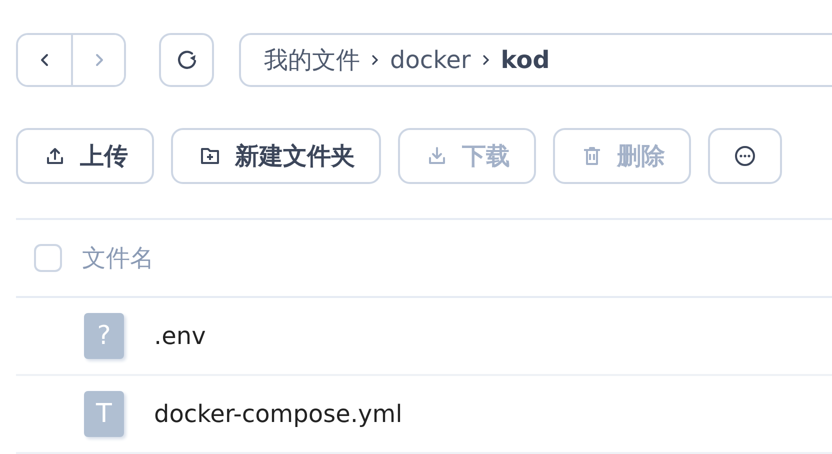 The image size is (832, 454). What do you see at coordinates (85, 156) in the screenshot?
I see `upload-button: 上传` at bounding box center [85, 156].